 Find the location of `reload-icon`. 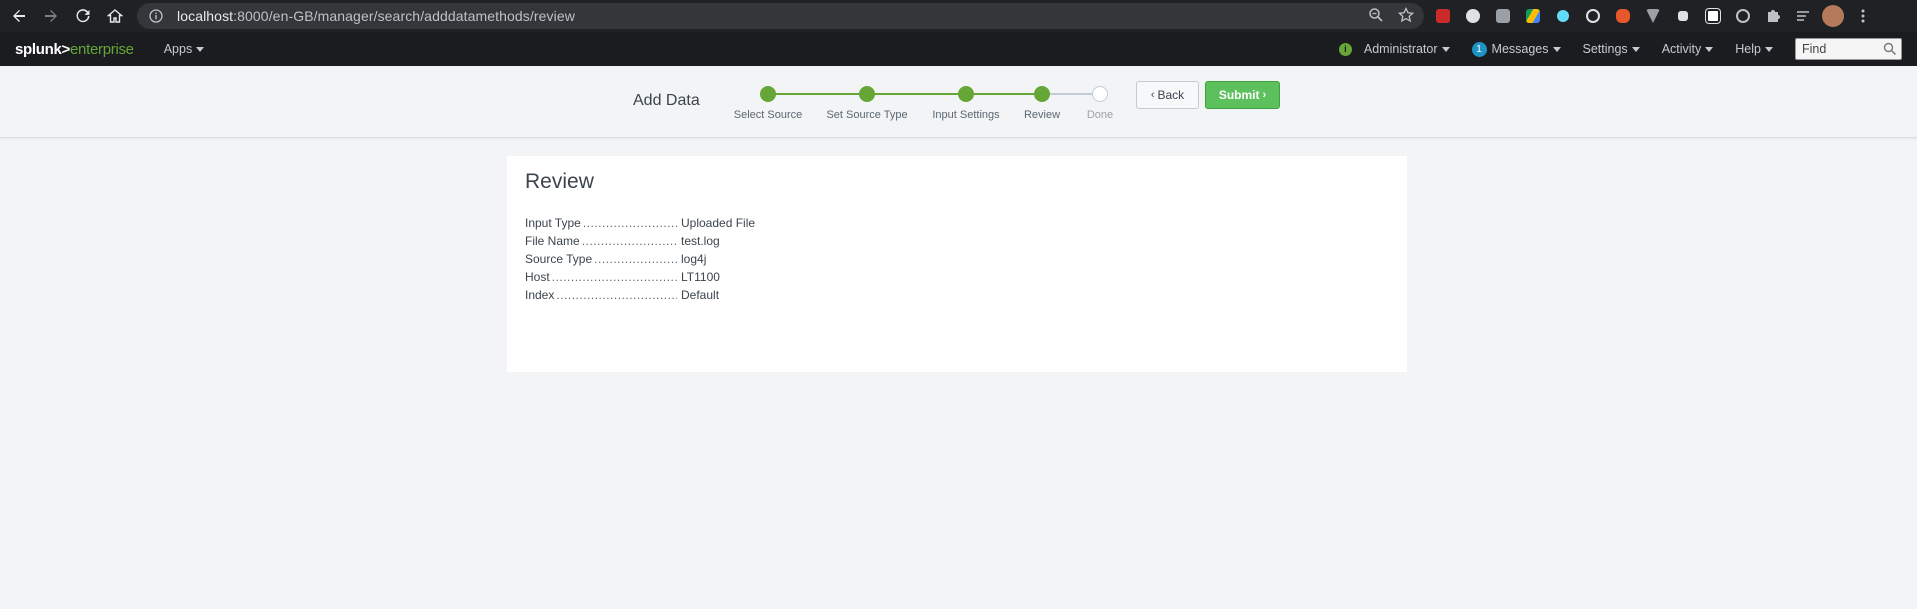

reload-icon is located at coordinates (83, 16).